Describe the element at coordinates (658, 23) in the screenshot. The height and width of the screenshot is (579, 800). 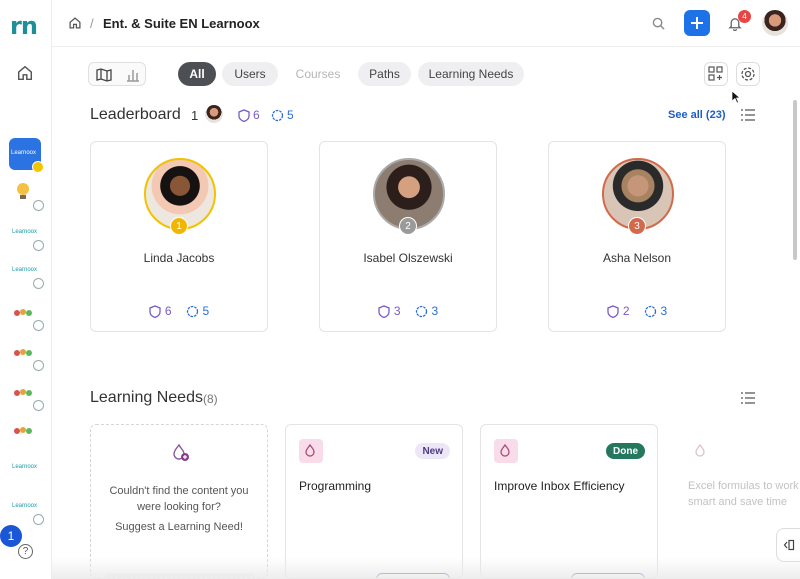
I see `search-icon` at that location.